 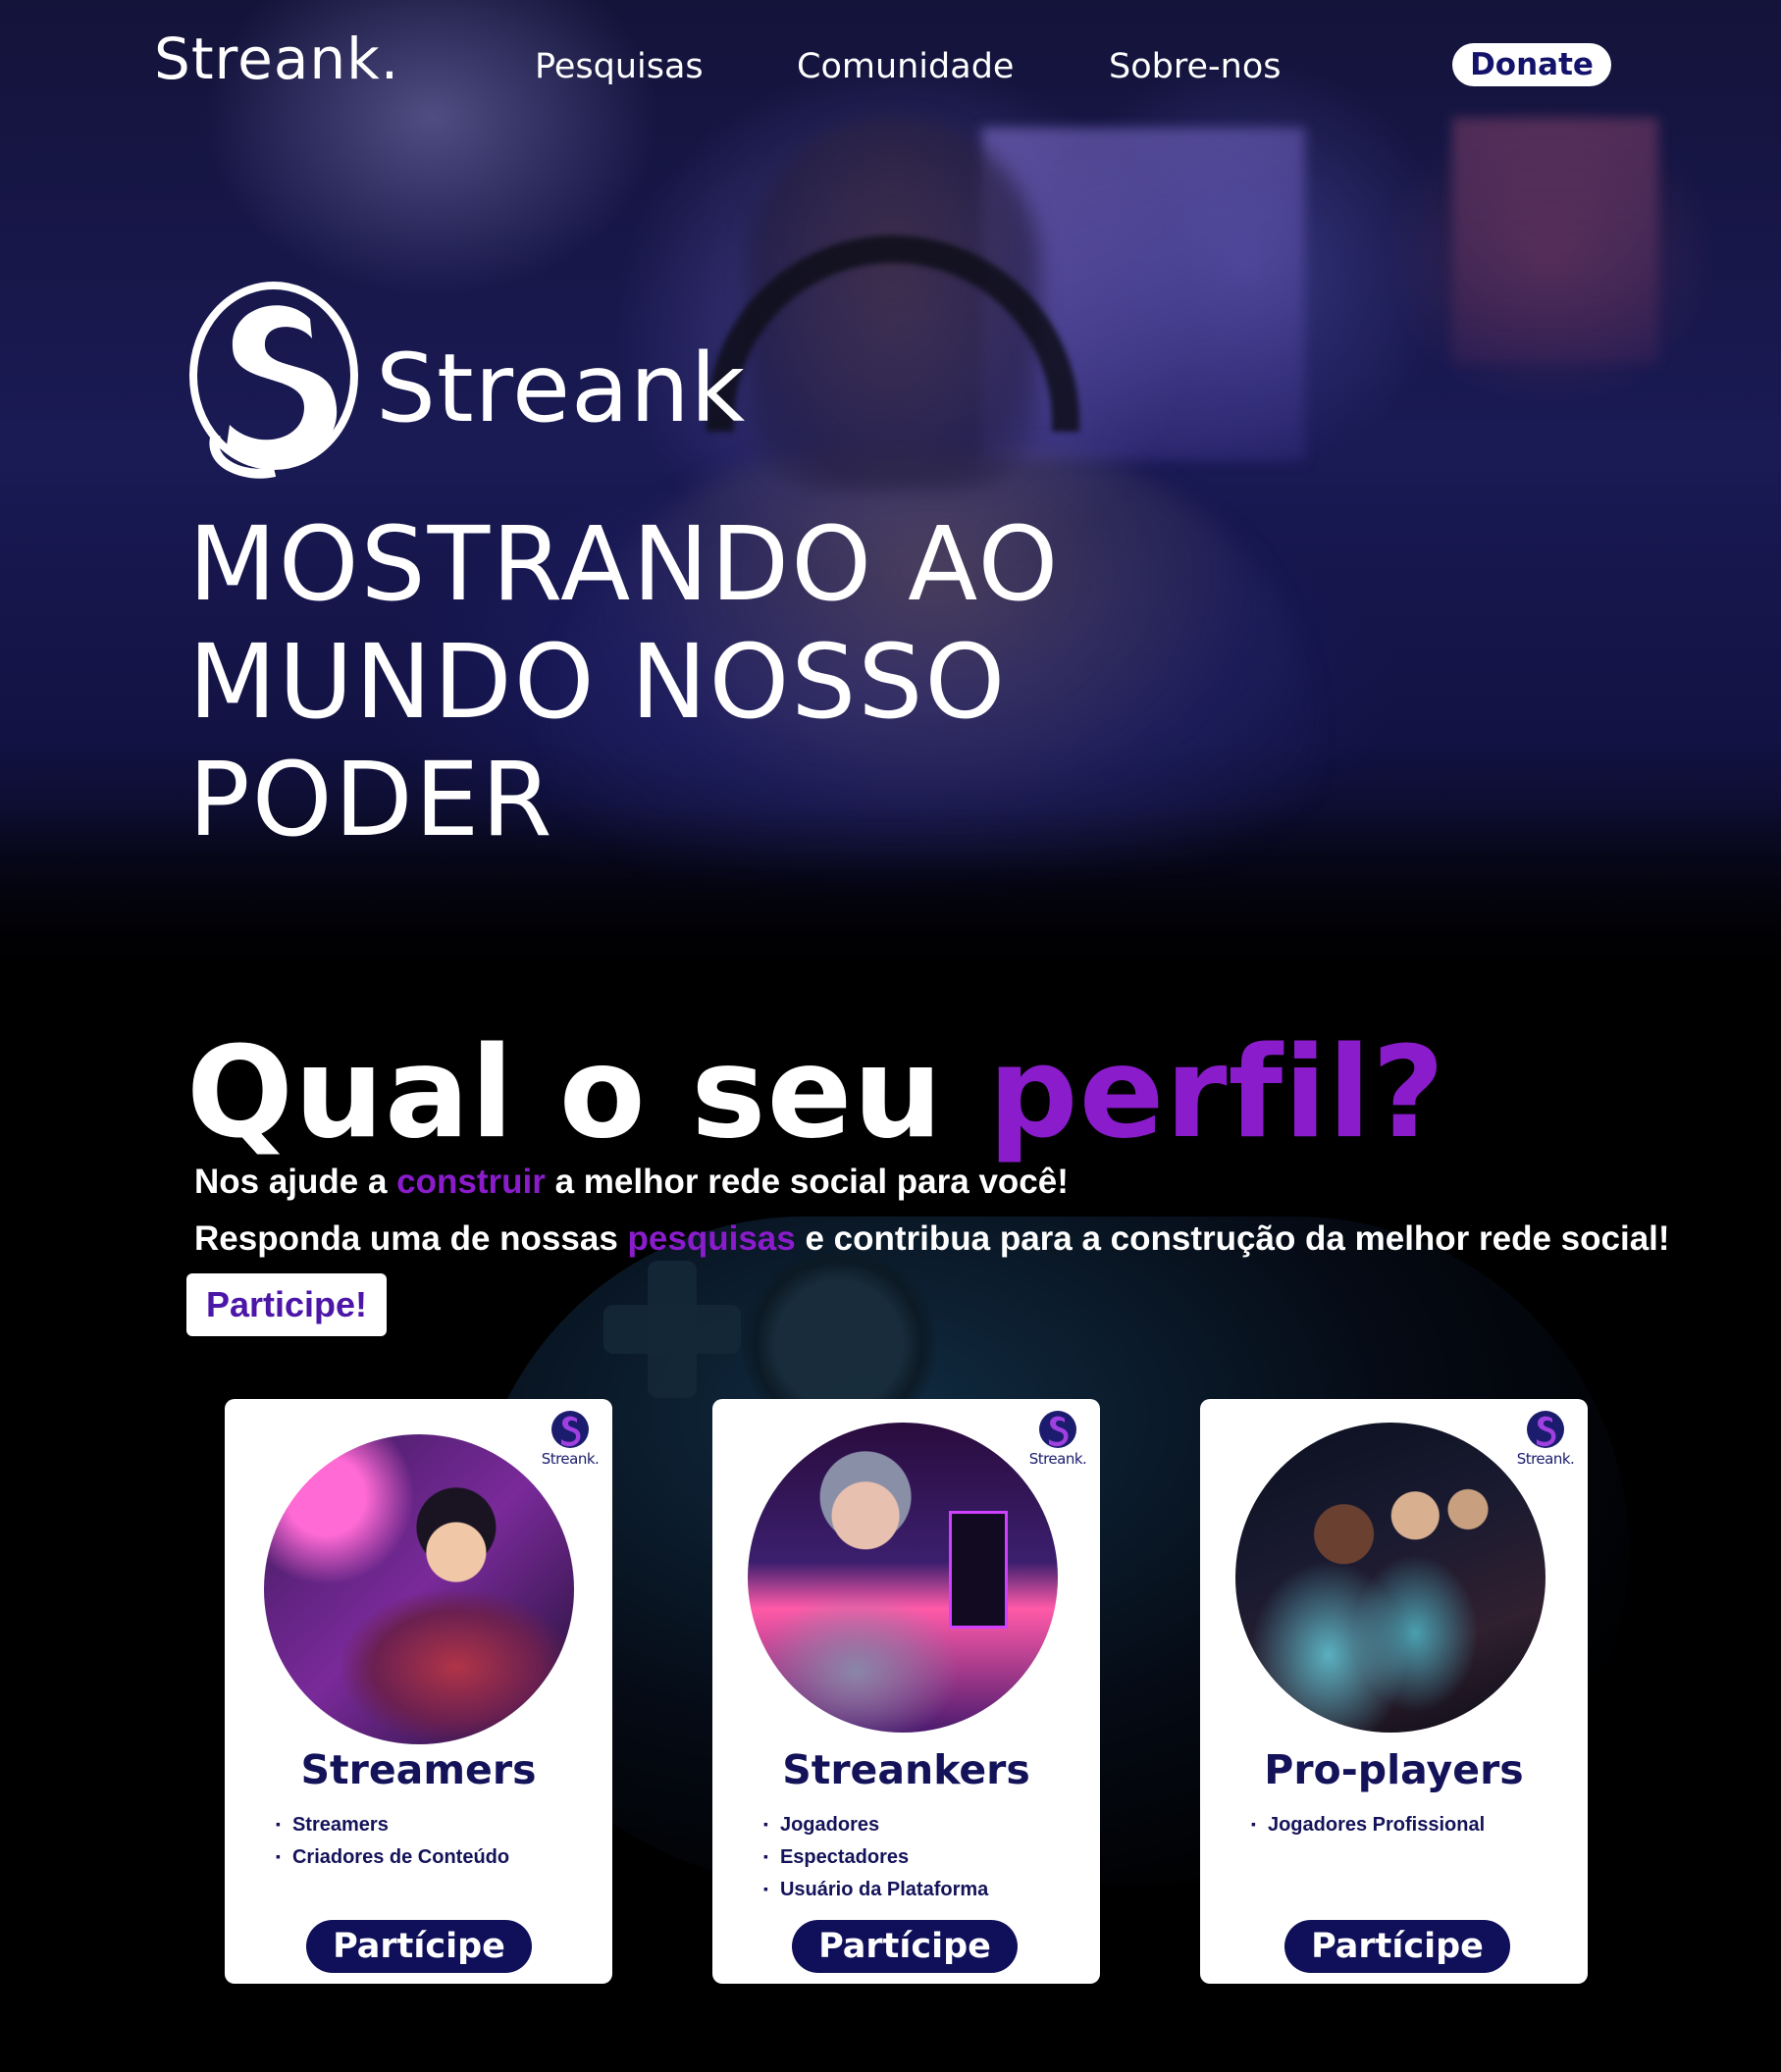 I want to click on profile-title-text: Qual o seu, so click(x=587, y=1093).